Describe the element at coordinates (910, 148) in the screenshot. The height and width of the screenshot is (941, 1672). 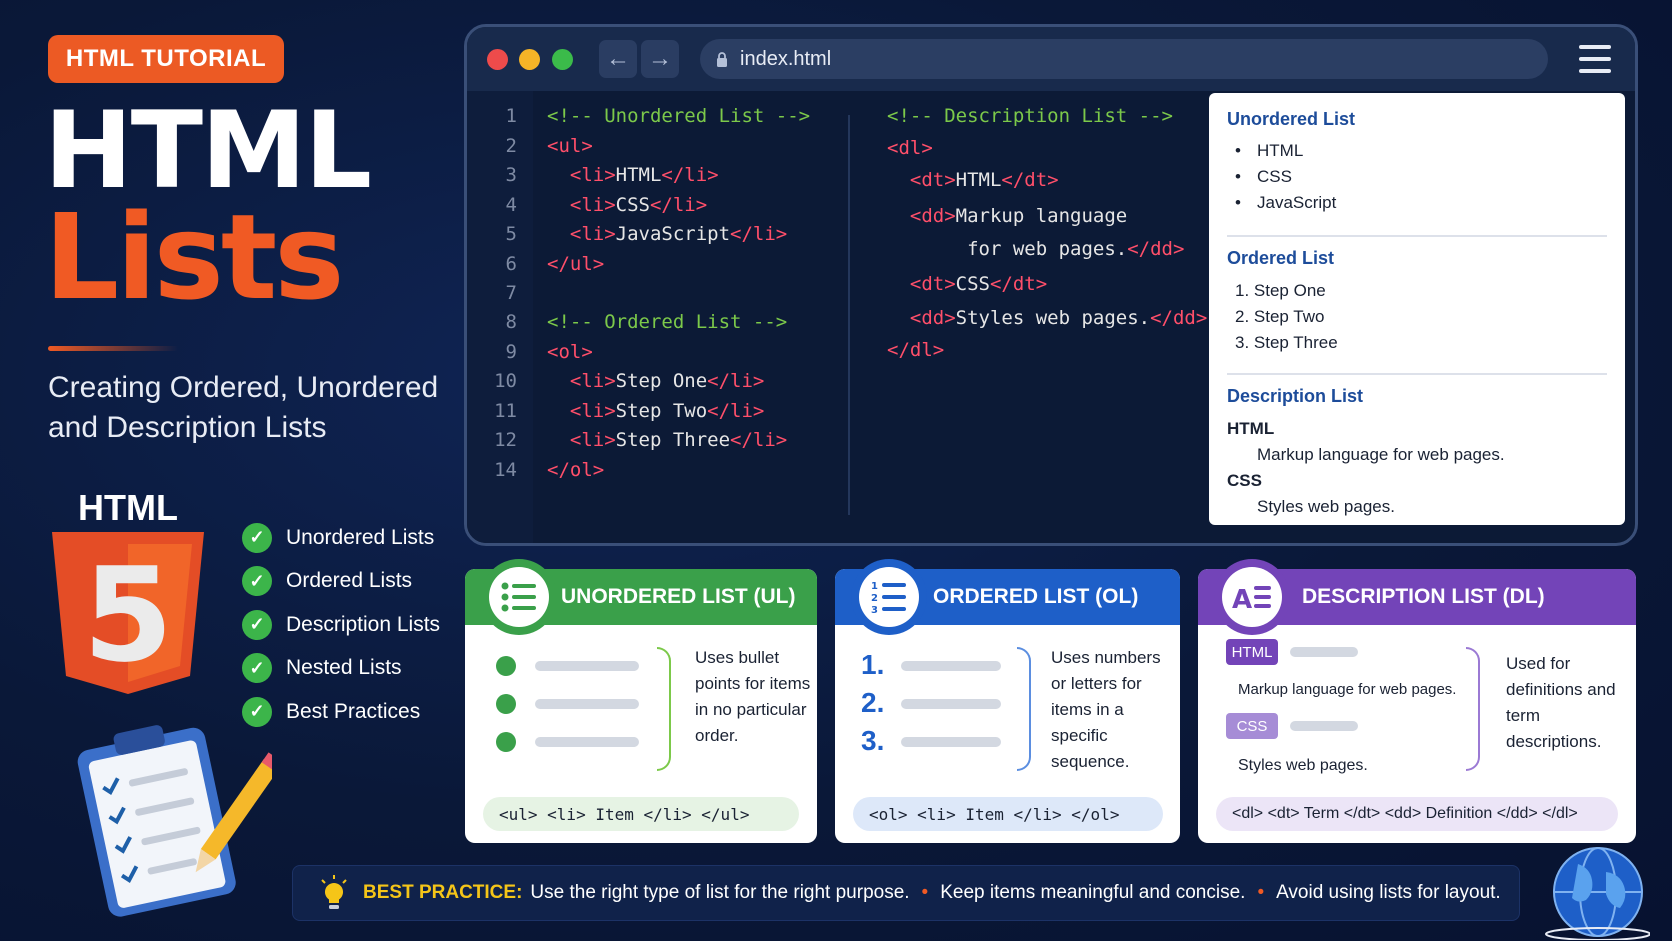
I see `code-line: <dl>` at that location.